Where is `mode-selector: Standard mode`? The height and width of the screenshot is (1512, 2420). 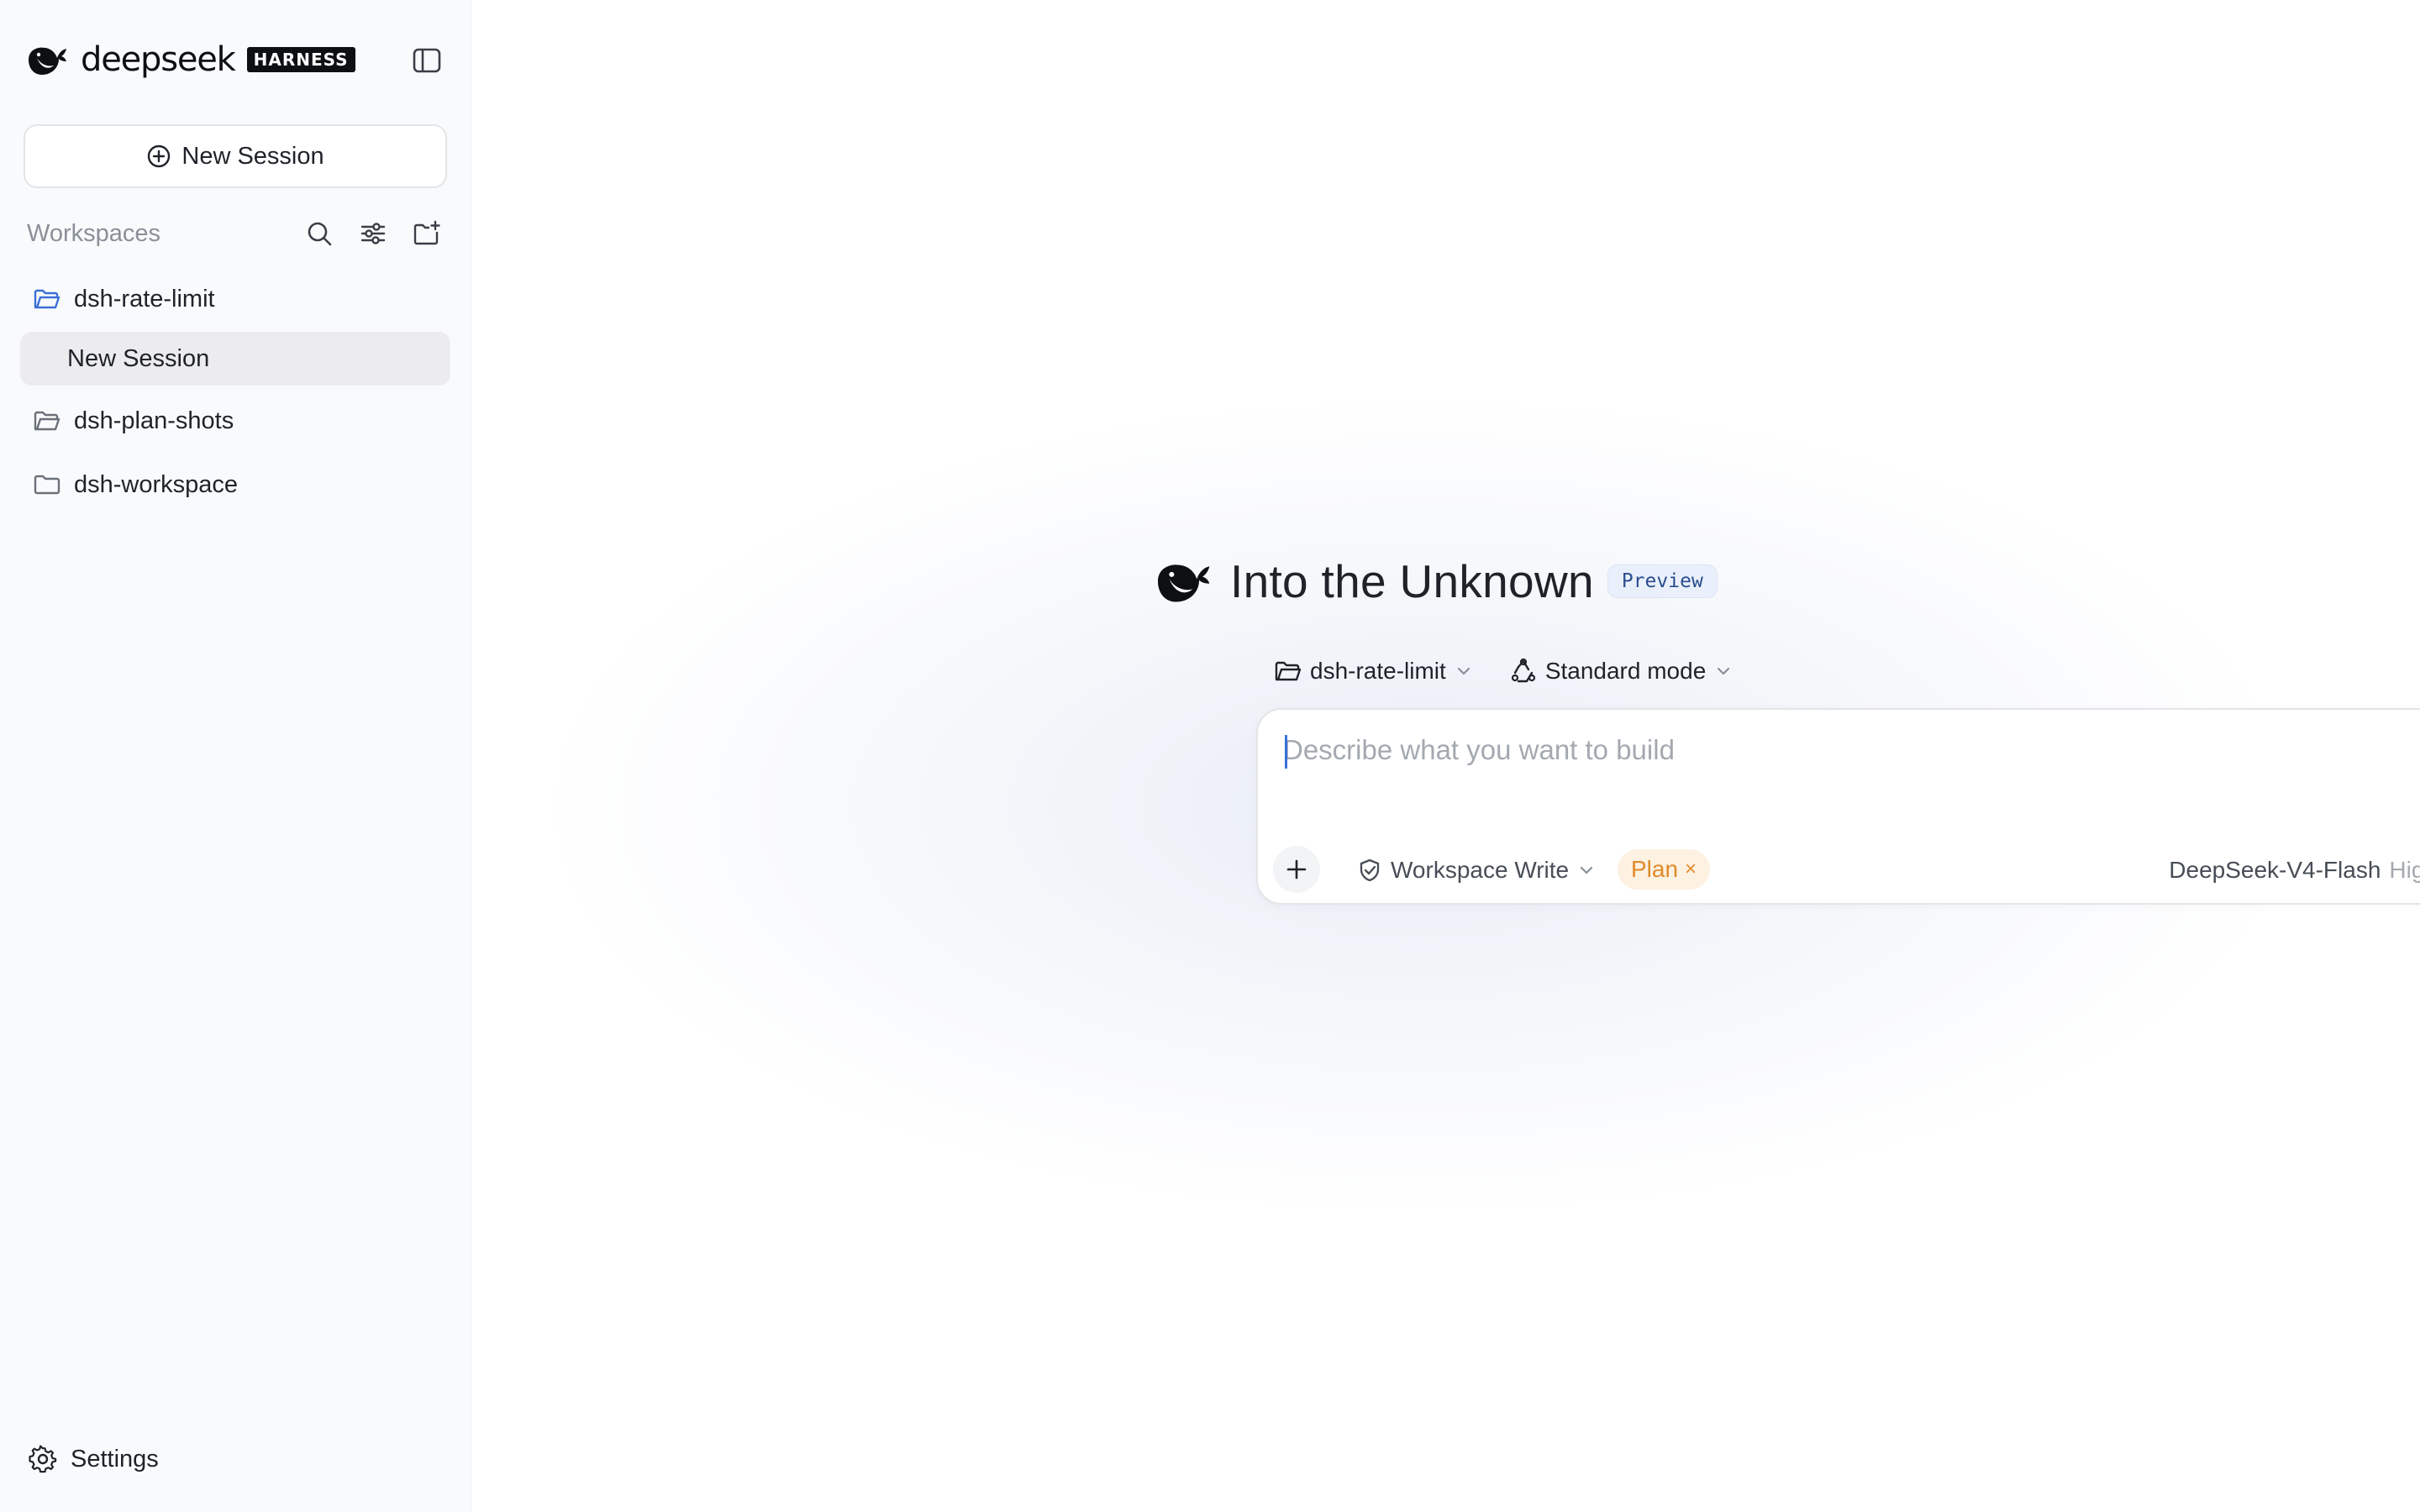
mode-selector: Standard mode is located at coordinates (1621, 671).